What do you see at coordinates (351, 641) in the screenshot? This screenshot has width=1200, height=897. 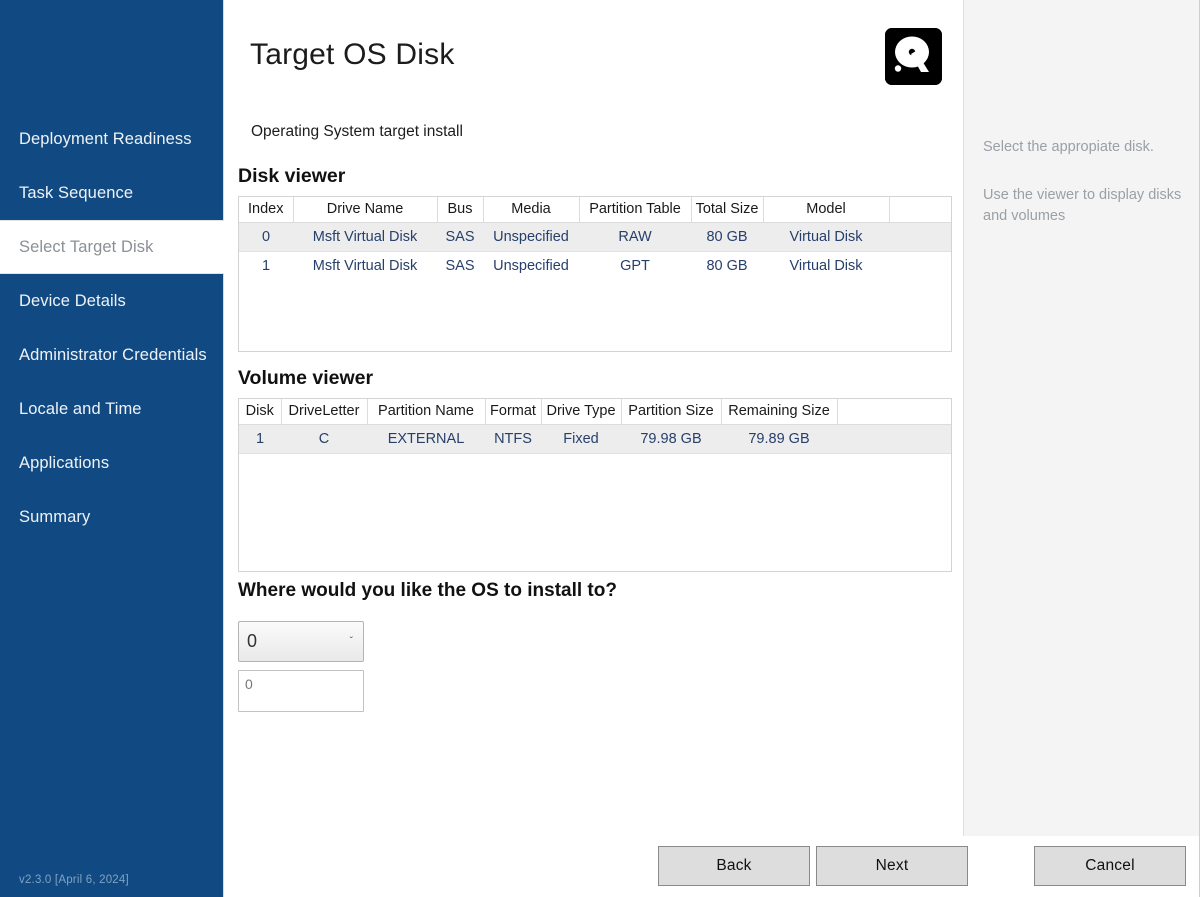 I see `chevron-down-icon: ˇ` at bounding box center [351, 641].